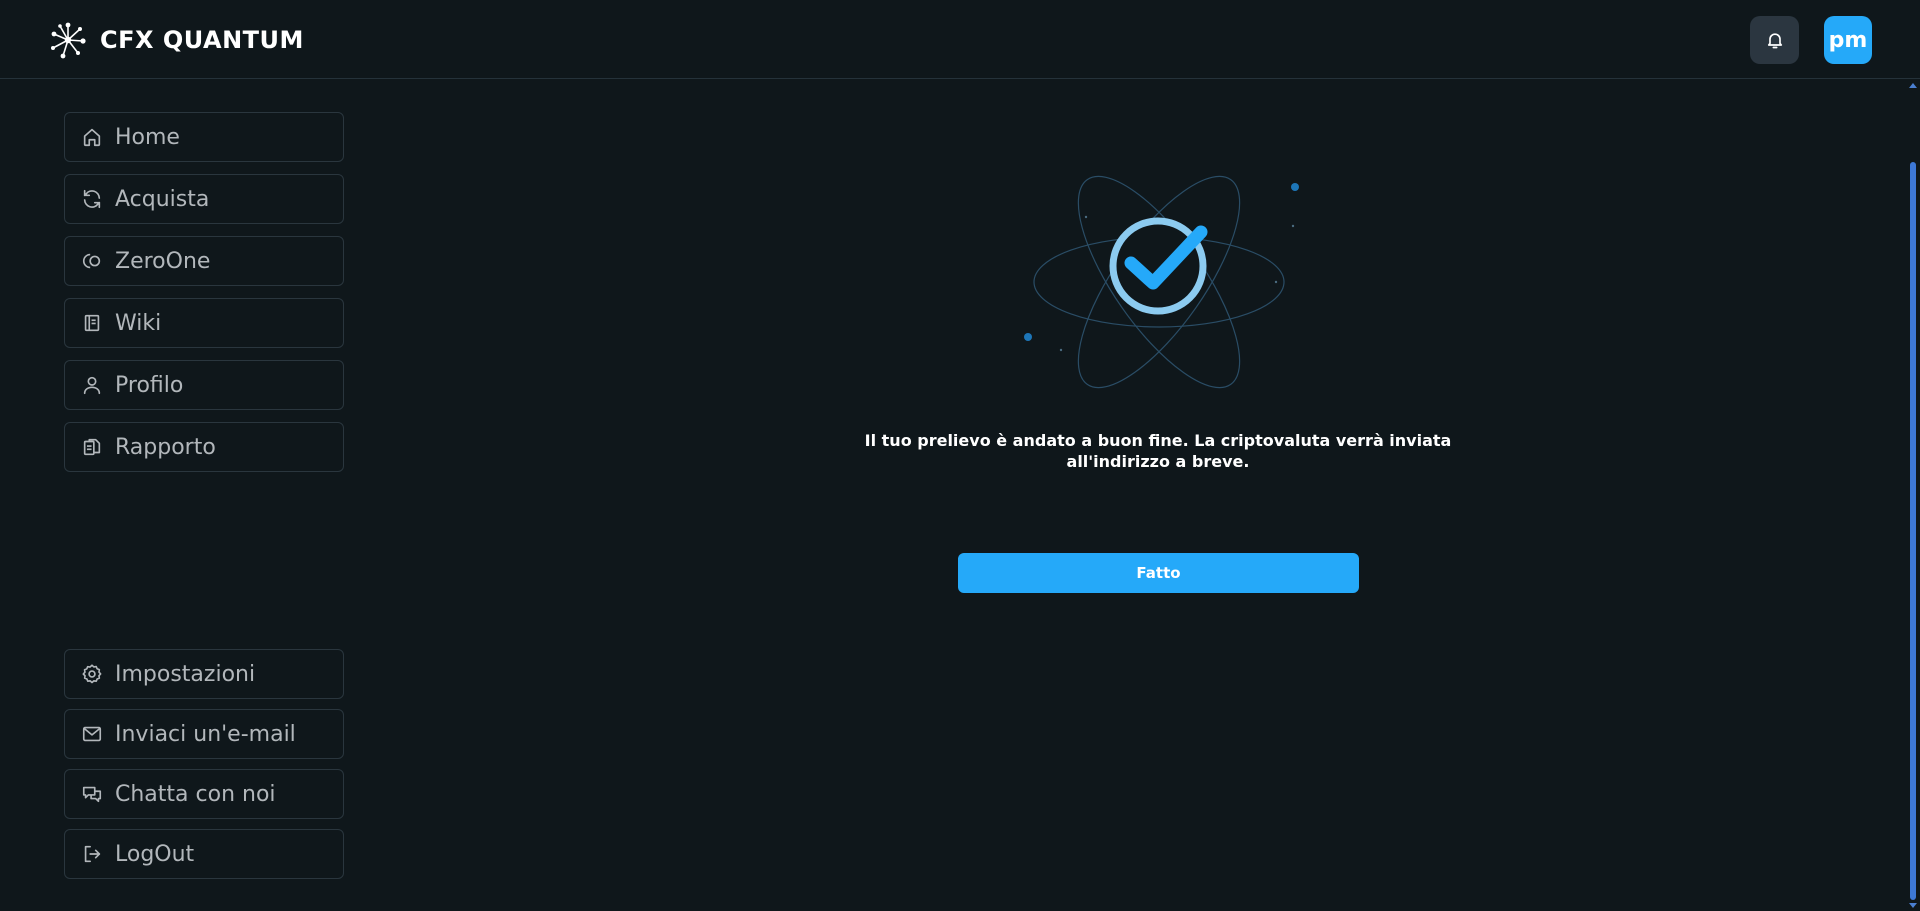 The image size is (1920, 911). I want to click on sidebar-item-label: Acquista, so click(162, 199).